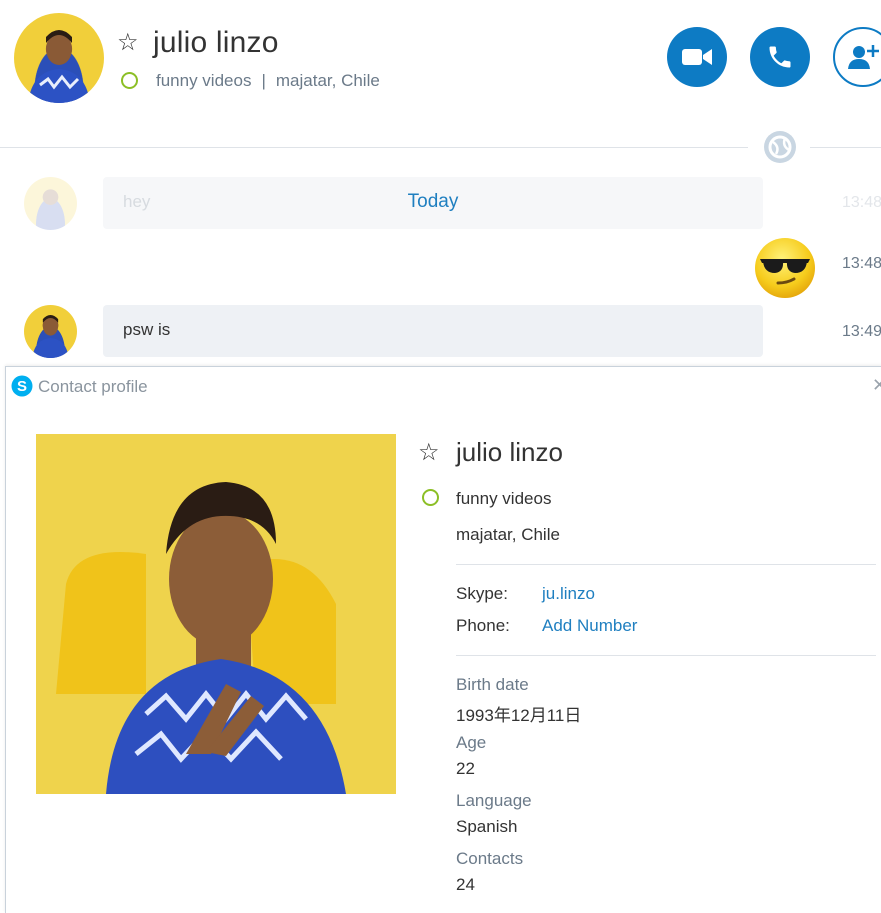 The height and width of the screenshot is (913, 881). I want to click on profile-location: majatar, Chile, so click(508, 534).